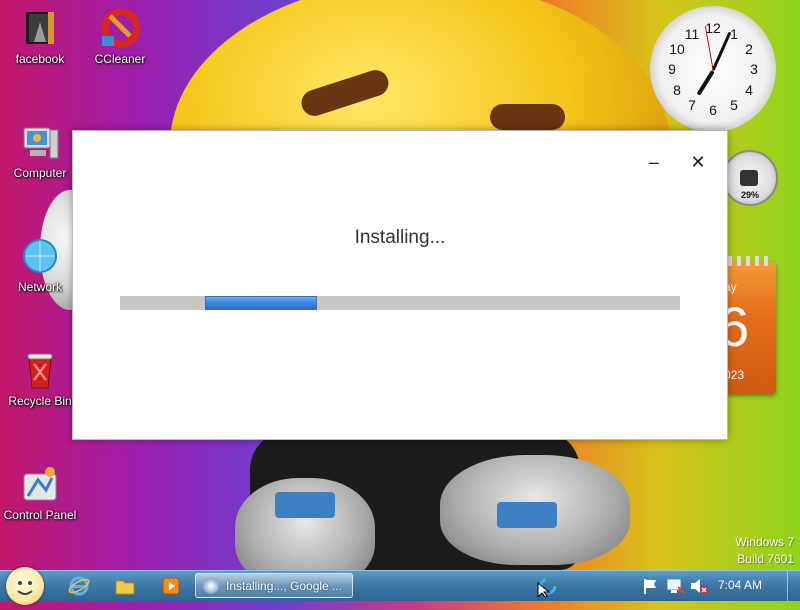 Image resolution: width=800 pixels, height=610 pixels. I want to click on progress-bar-fill, so click(261, 303).